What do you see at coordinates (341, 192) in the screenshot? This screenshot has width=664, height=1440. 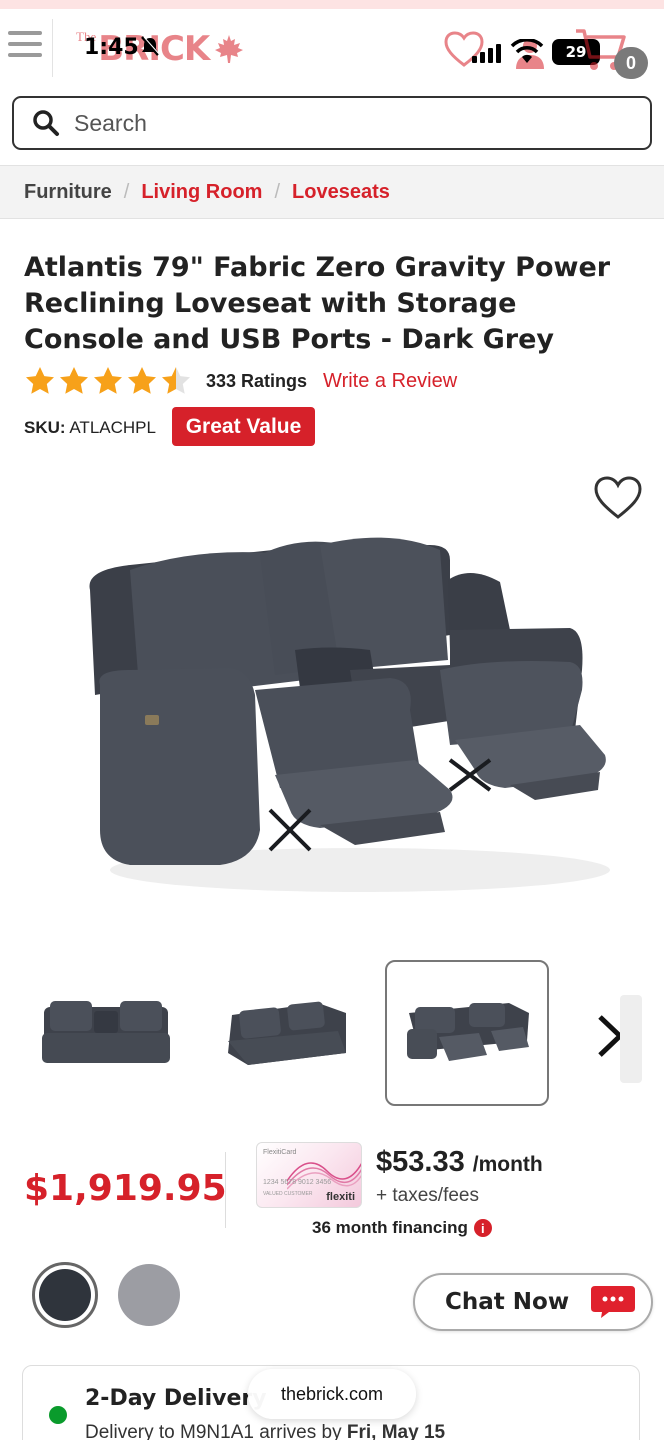 I see `breadcrumb-loveseats: Loveseats` at bounding box center [341, 192].